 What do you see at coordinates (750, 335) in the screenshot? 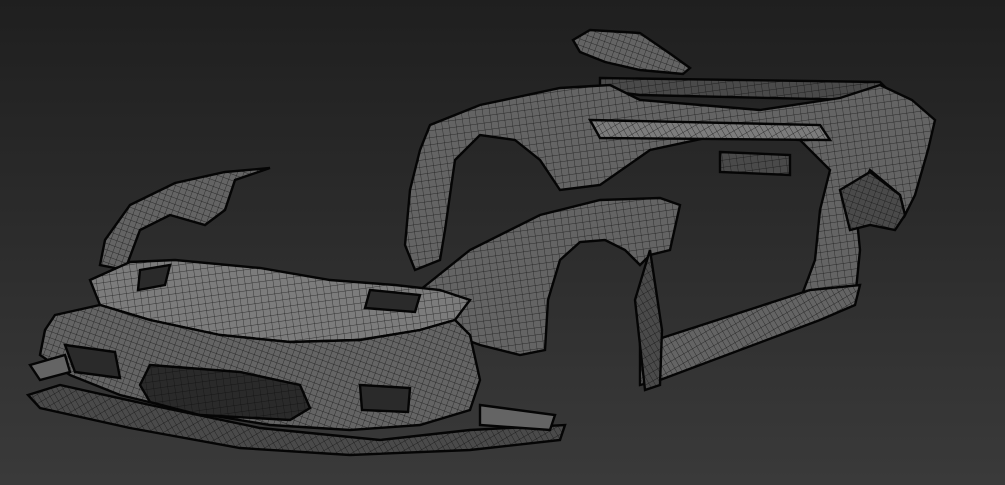
I see `side-skirt` at bounding box center [750, 335].